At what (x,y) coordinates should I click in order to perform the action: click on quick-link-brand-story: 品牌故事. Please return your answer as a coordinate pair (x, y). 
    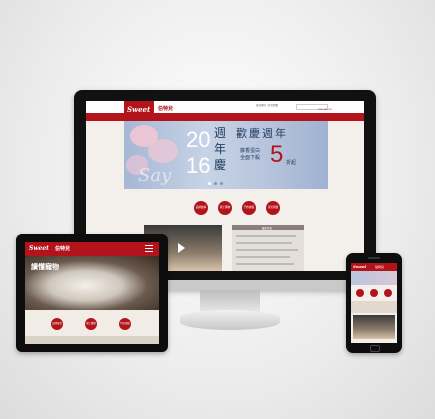
    Looking at the image, I should click on (201, 208).